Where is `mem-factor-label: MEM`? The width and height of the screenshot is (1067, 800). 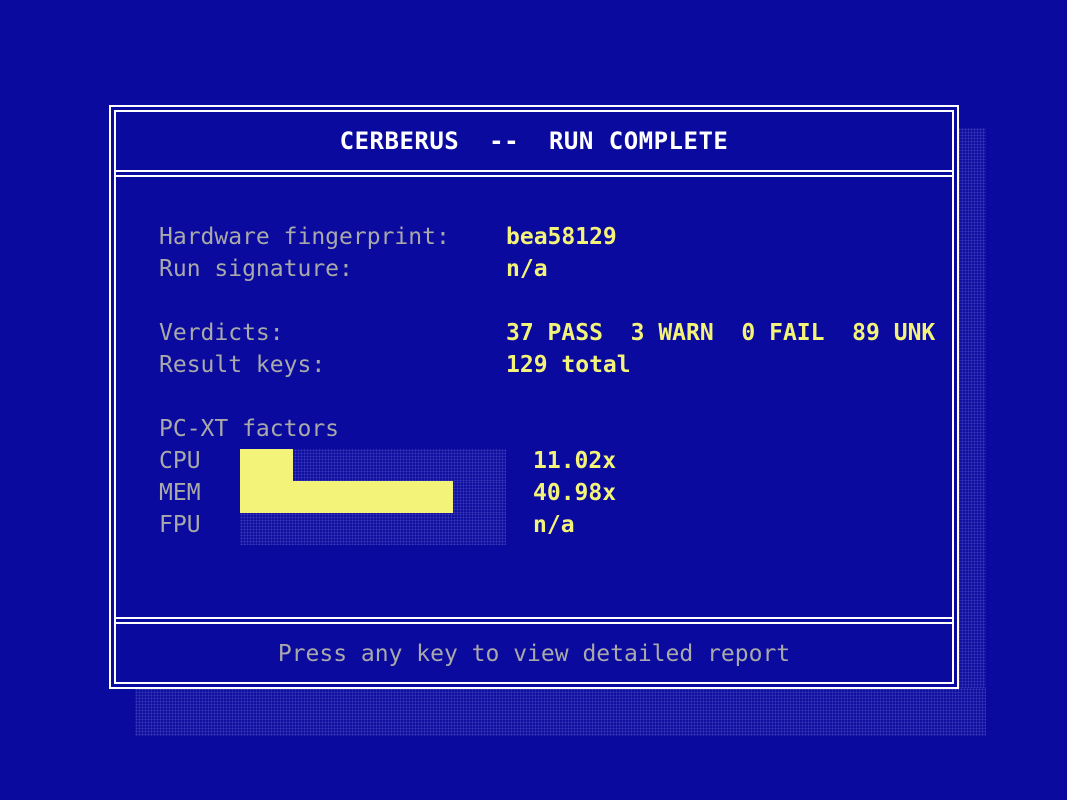 mem-factor-label: MEM is located at coordinates (180, 493).